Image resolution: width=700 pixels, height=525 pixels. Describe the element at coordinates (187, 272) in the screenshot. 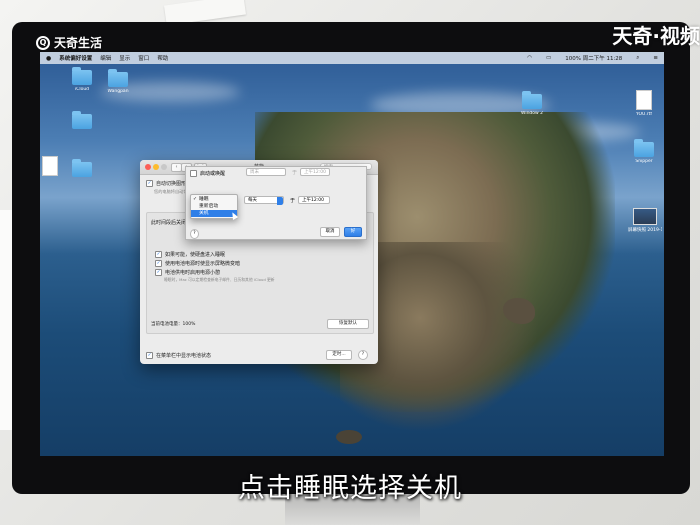

I see `option-power-nap: ✓ 电池供电时启用电源小憩` at that location.